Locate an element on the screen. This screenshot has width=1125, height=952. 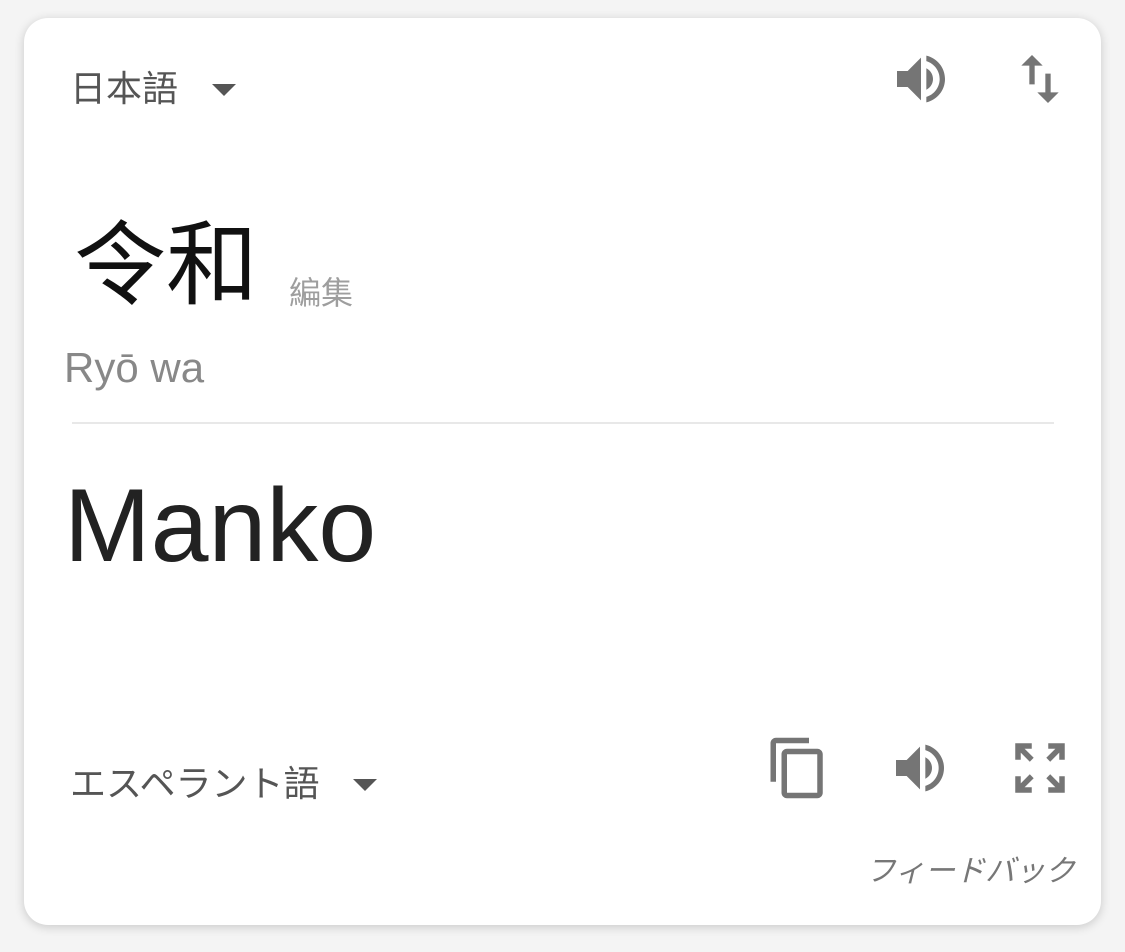
target-language-select: エスペラント語 is located at coordinates (224, 784).